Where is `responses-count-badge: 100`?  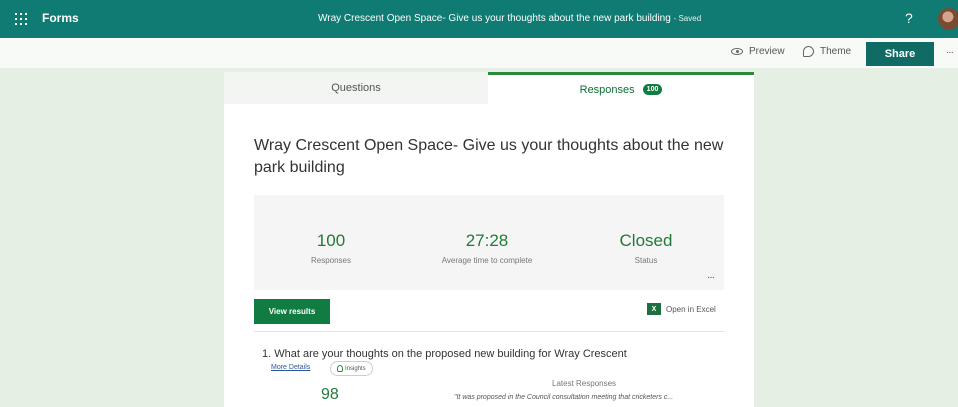
responses-count-badge: 100 is located at coordinates (652, 89).